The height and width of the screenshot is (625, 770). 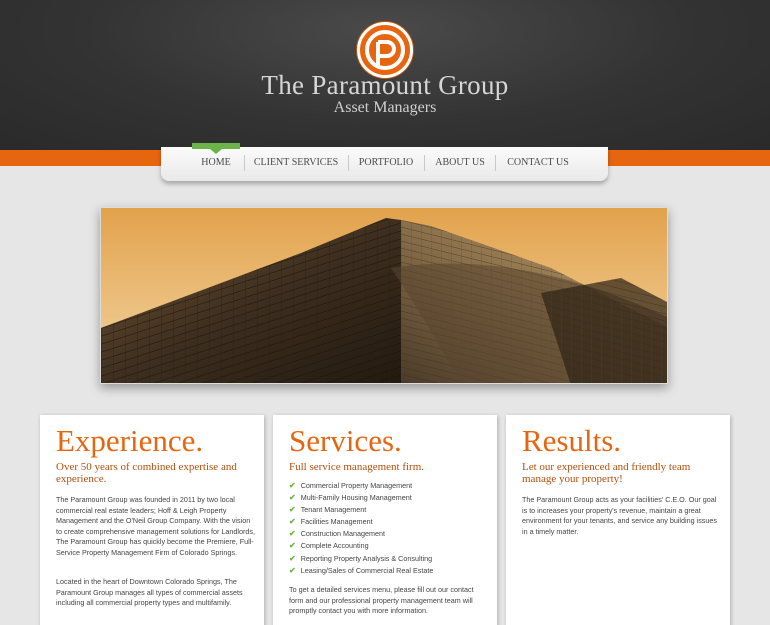 I want to click on list-item: ✔ Multi-Family Housing Management, so click(x=389, y=498).